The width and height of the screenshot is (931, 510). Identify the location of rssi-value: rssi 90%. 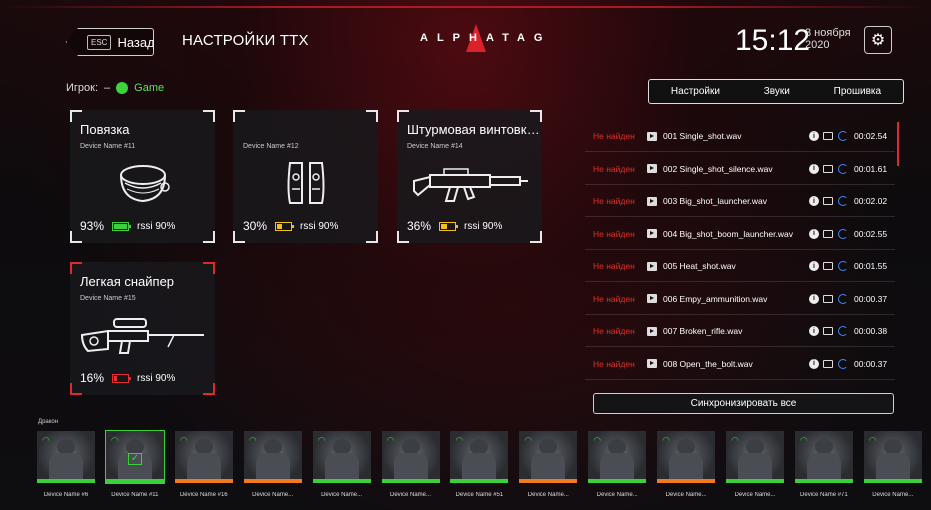
(156, 226).